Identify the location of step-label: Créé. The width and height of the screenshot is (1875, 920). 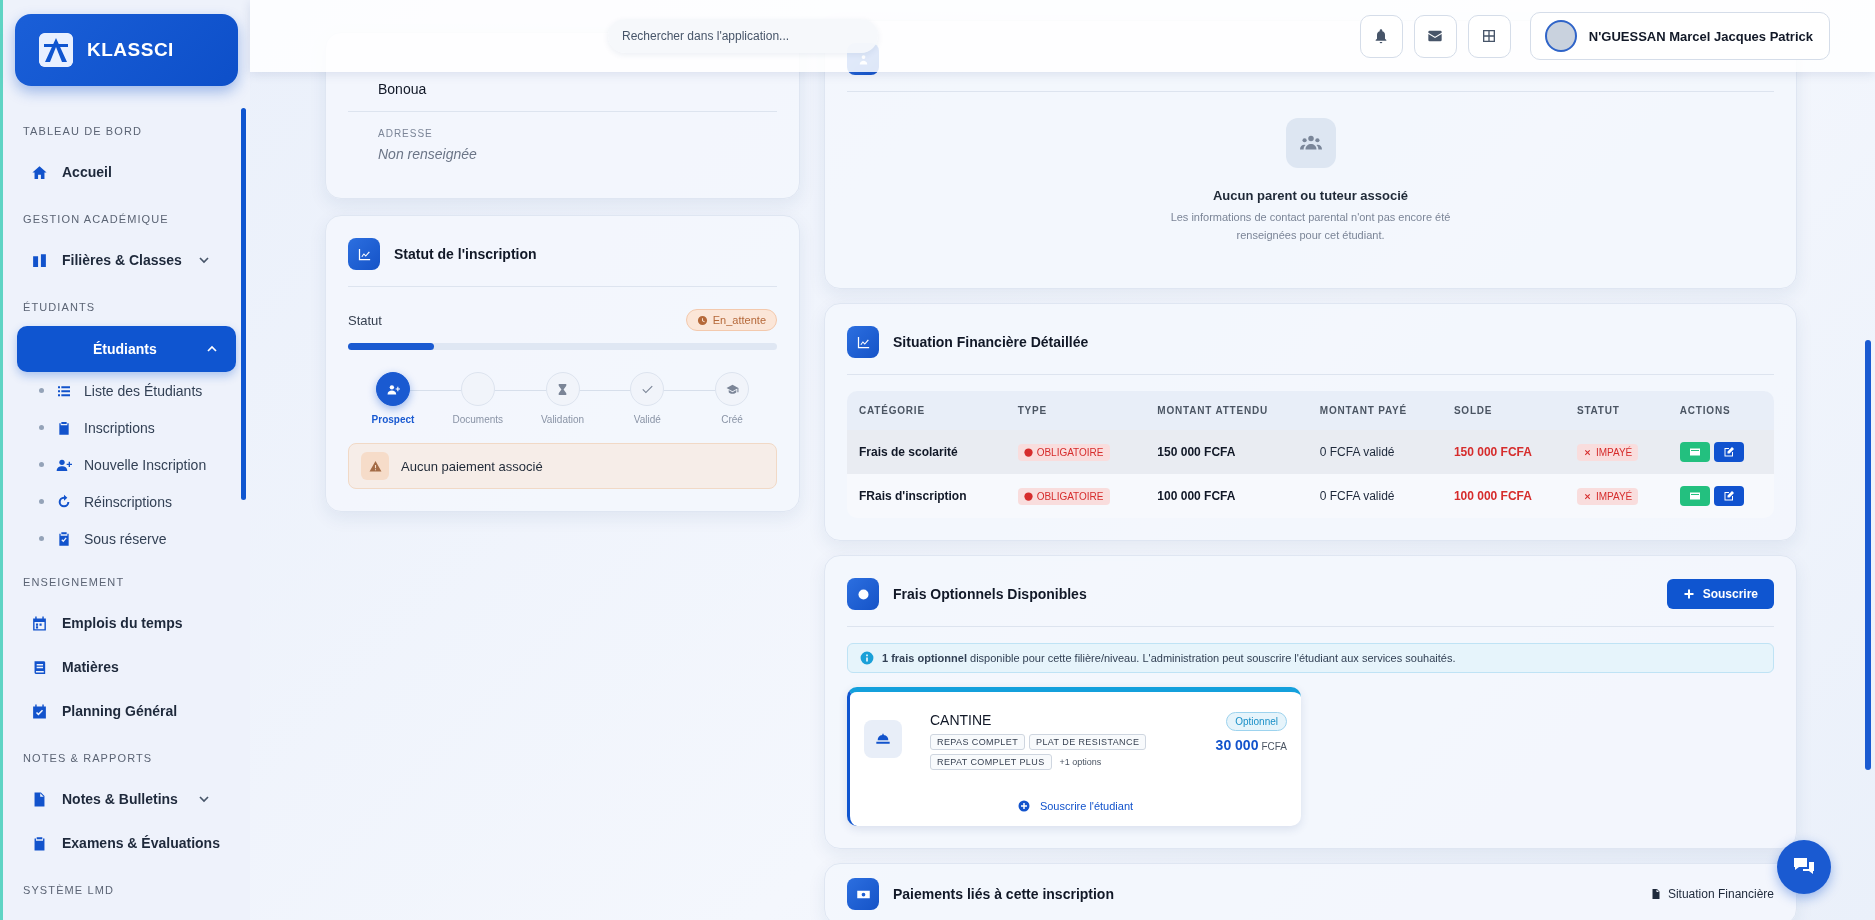
(732, 419).